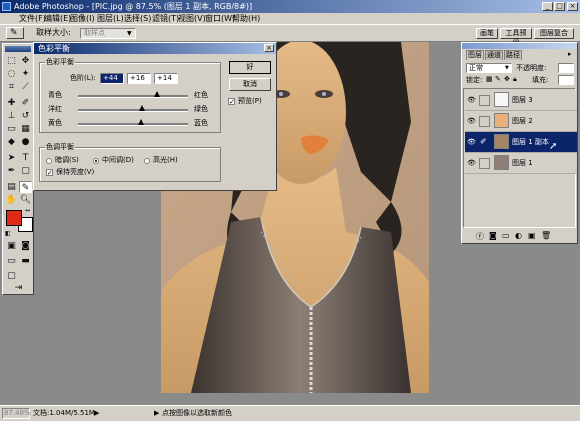 The width and height of the screenshot is (580, 421). What do you see at coordinates (11, 74) in the screenshot?
I see `lasso-icon: ◌` at bounding box center [11, 74].